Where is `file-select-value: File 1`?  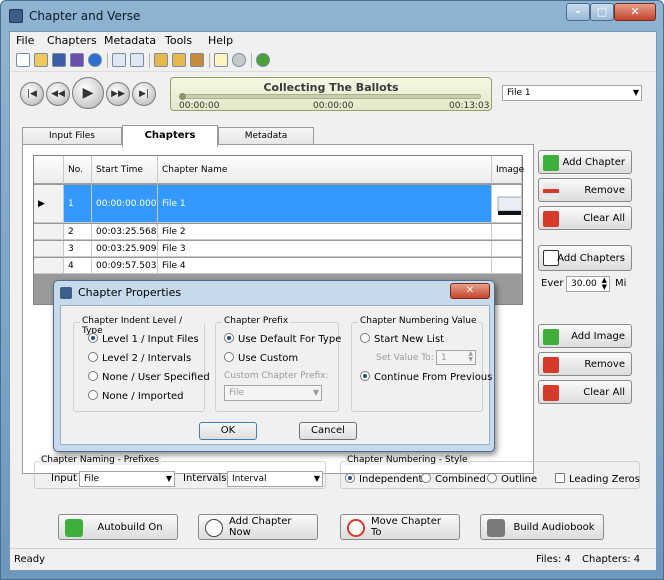 file-select-value: File 1 is located at coordinates (519, 93).